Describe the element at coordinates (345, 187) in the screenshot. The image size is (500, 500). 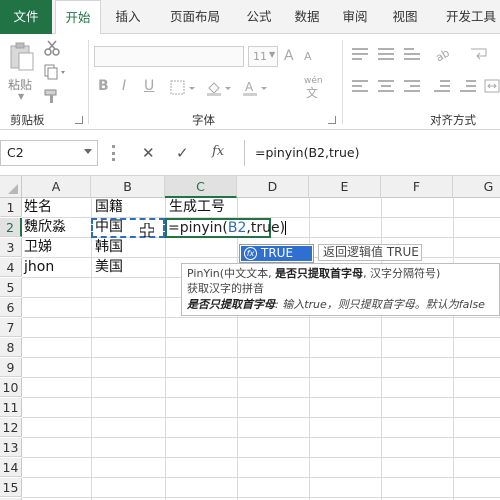
I see `column-header-e: E` at that location.